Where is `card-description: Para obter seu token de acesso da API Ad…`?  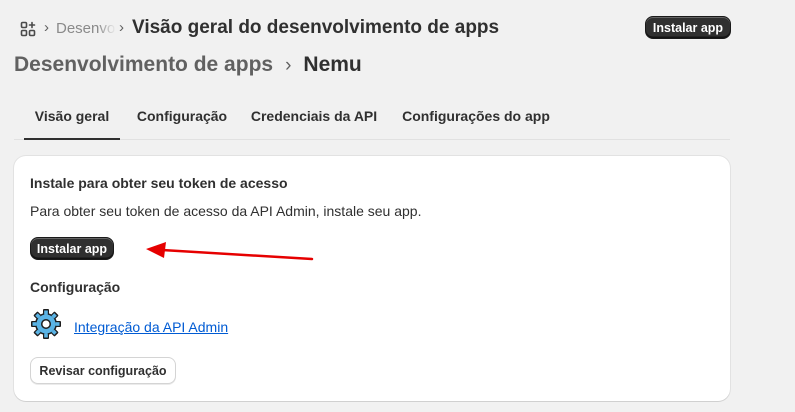 card-description: Para obter seu token de acesso da API Ad… is located at coordinates (226, 211).